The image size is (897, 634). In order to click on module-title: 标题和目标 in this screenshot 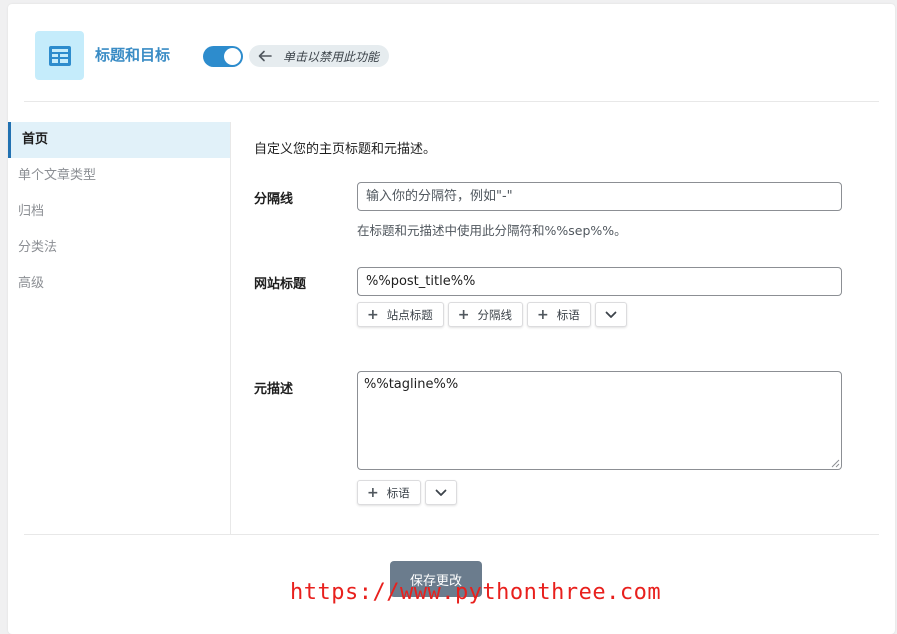, I will do `click(133, 55)`.